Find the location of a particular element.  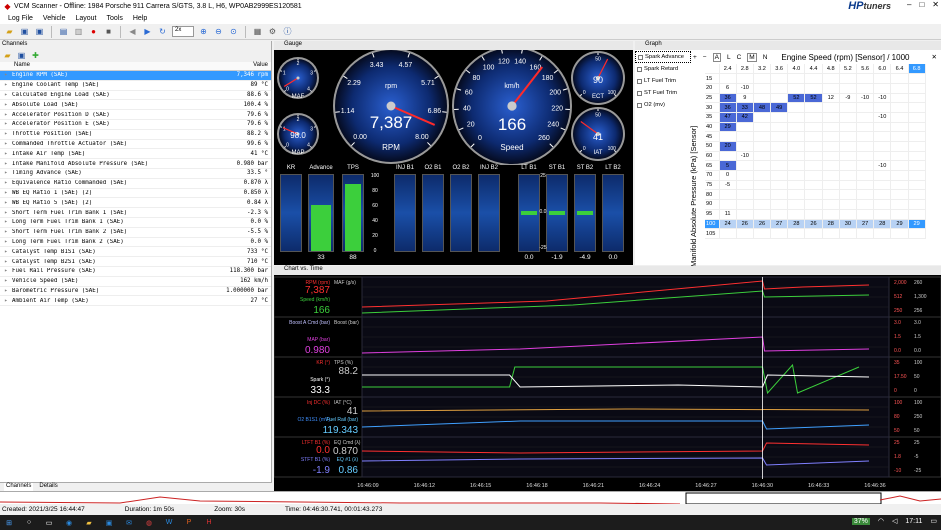

grid-cell: 30 is located at coordinates (848, 224).